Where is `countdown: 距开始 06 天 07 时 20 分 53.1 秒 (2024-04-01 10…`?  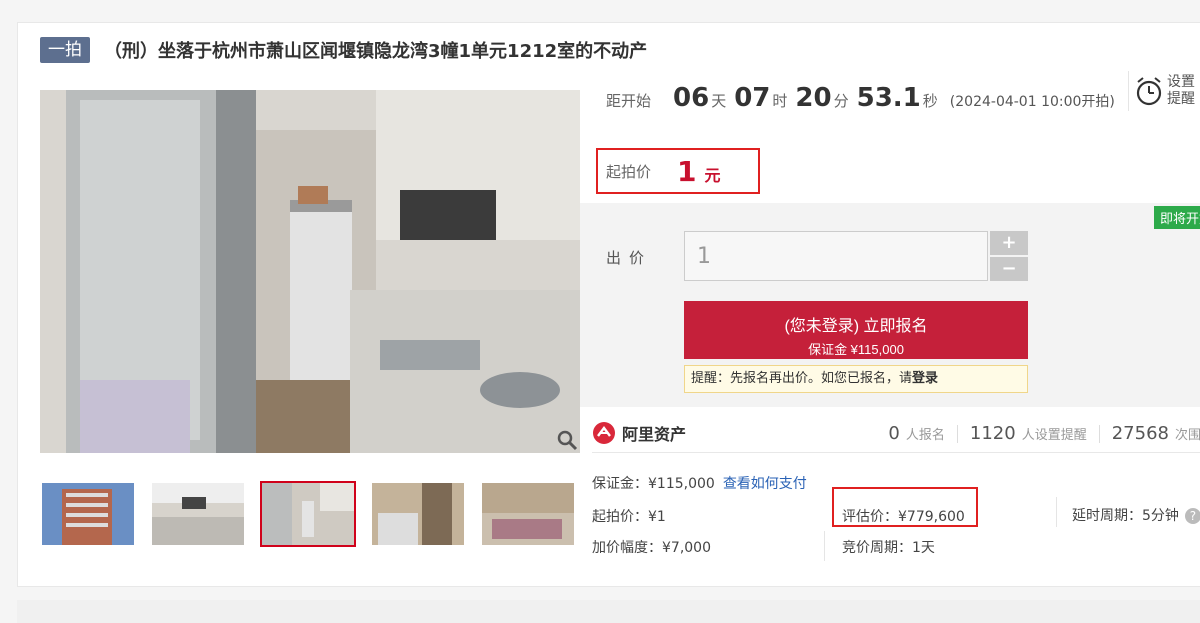
countdown: 距开始 06 天 07 时 20 分 53.1 秒 (2024-04-01 10… is located at coordinates (860, 98).